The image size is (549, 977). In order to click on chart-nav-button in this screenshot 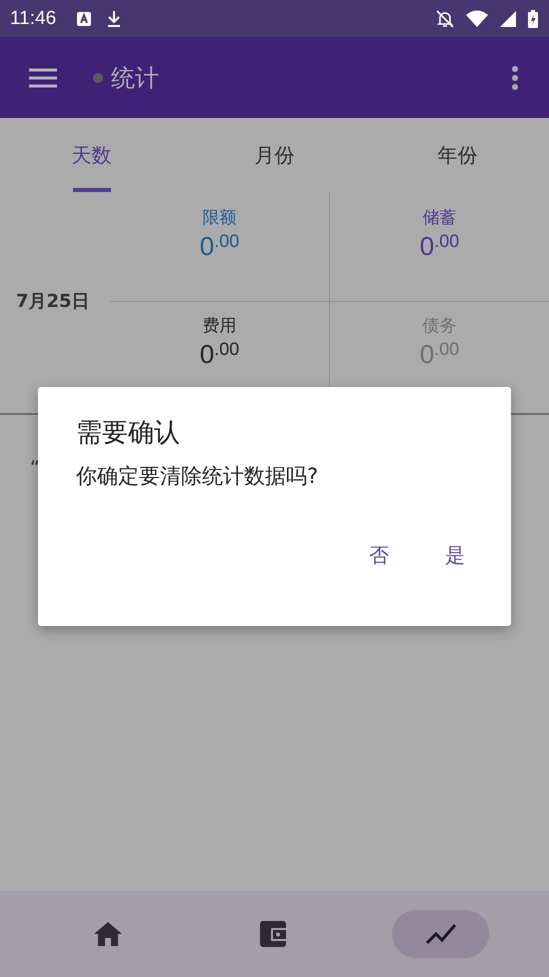, I will do `click(441, 934)`.